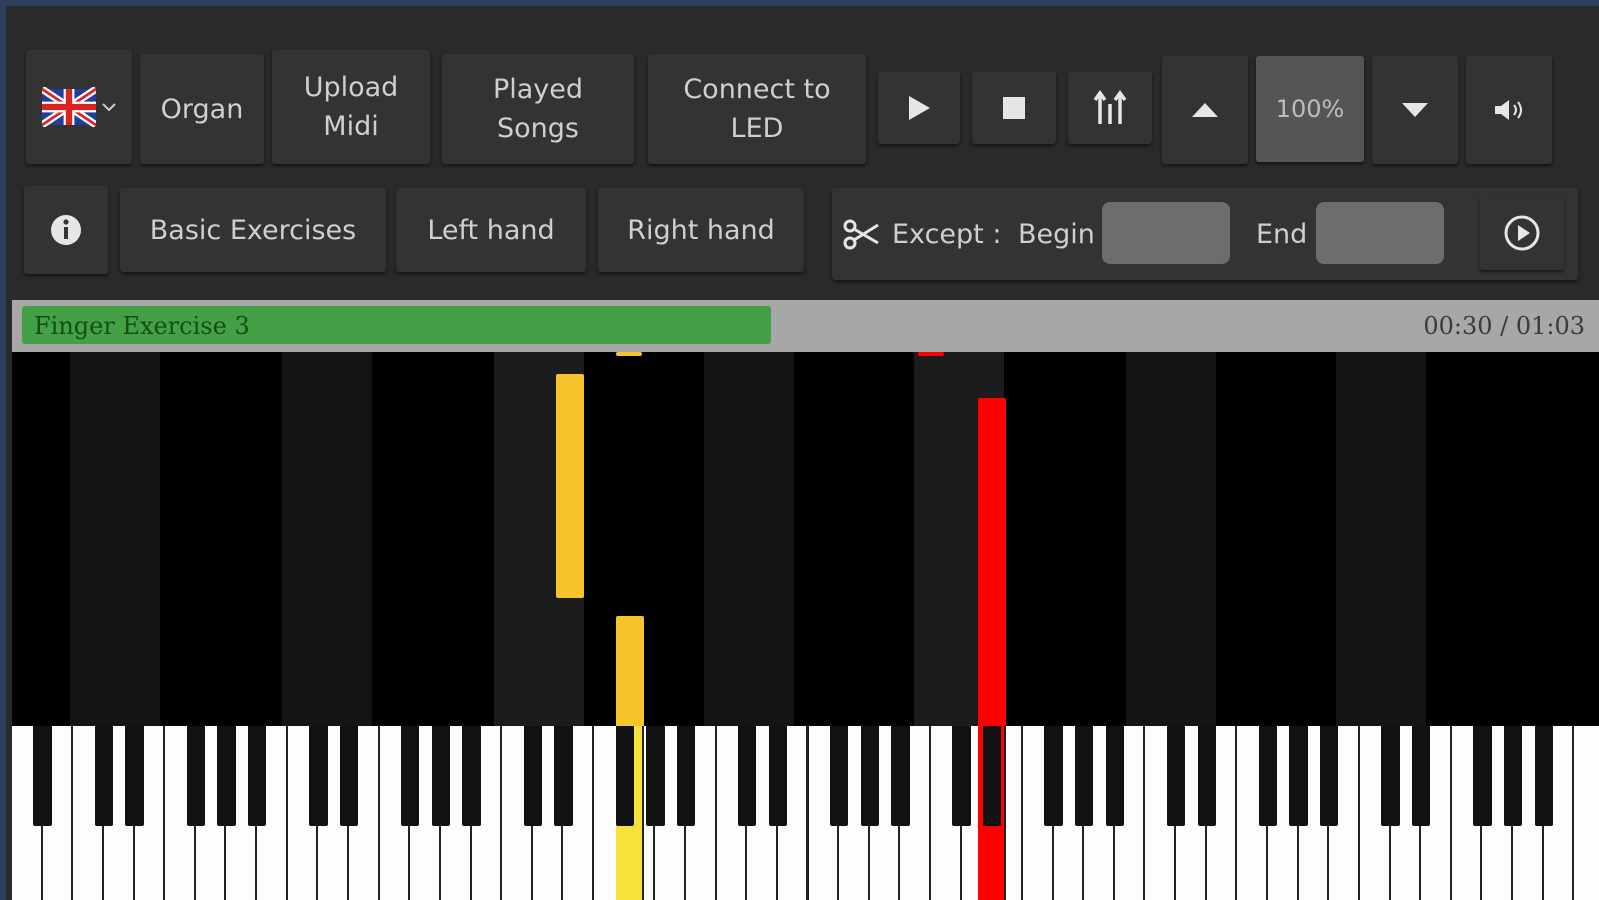 The image size is (1599, 900). I want to click on speed-down-icon, so click(1415, 110).